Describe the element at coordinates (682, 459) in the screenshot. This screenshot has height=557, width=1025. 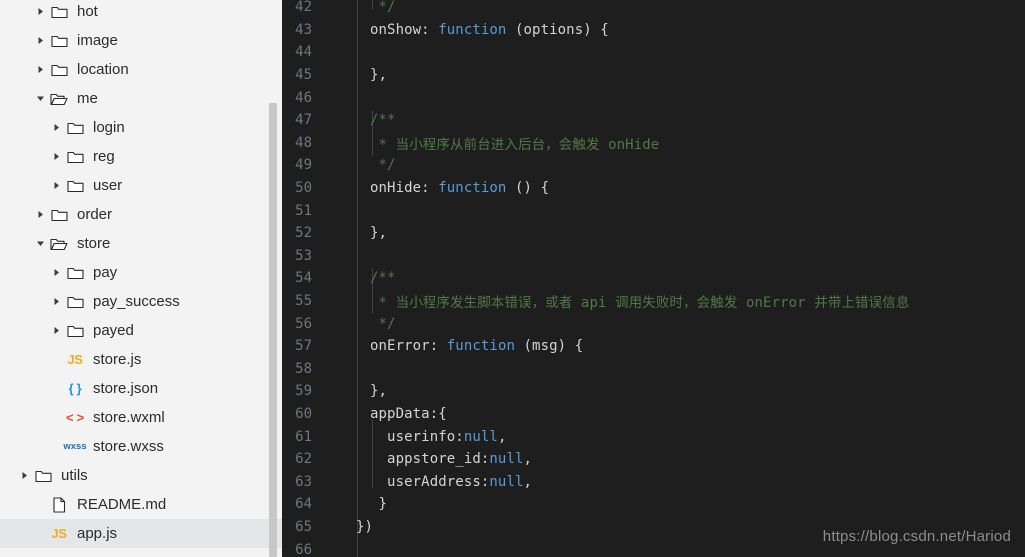
I see `code-text: appstore_id:null,` at that location.